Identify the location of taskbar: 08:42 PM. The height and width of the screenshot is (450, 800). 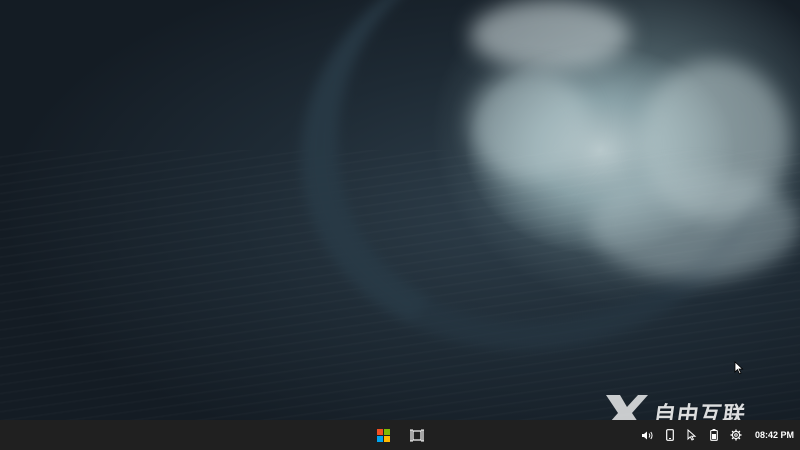
(400, 435).